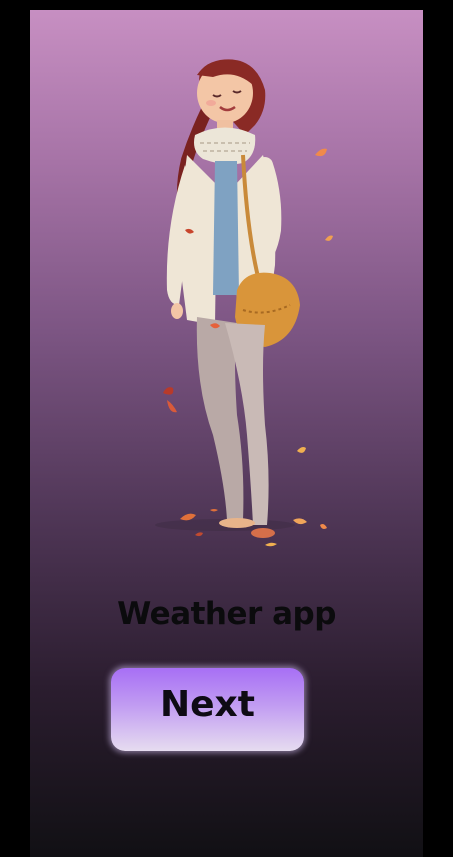 Image resolution: width=453 pixels, height=857 pixels. I want to click on next-button-label: Next, so click(207, 704).